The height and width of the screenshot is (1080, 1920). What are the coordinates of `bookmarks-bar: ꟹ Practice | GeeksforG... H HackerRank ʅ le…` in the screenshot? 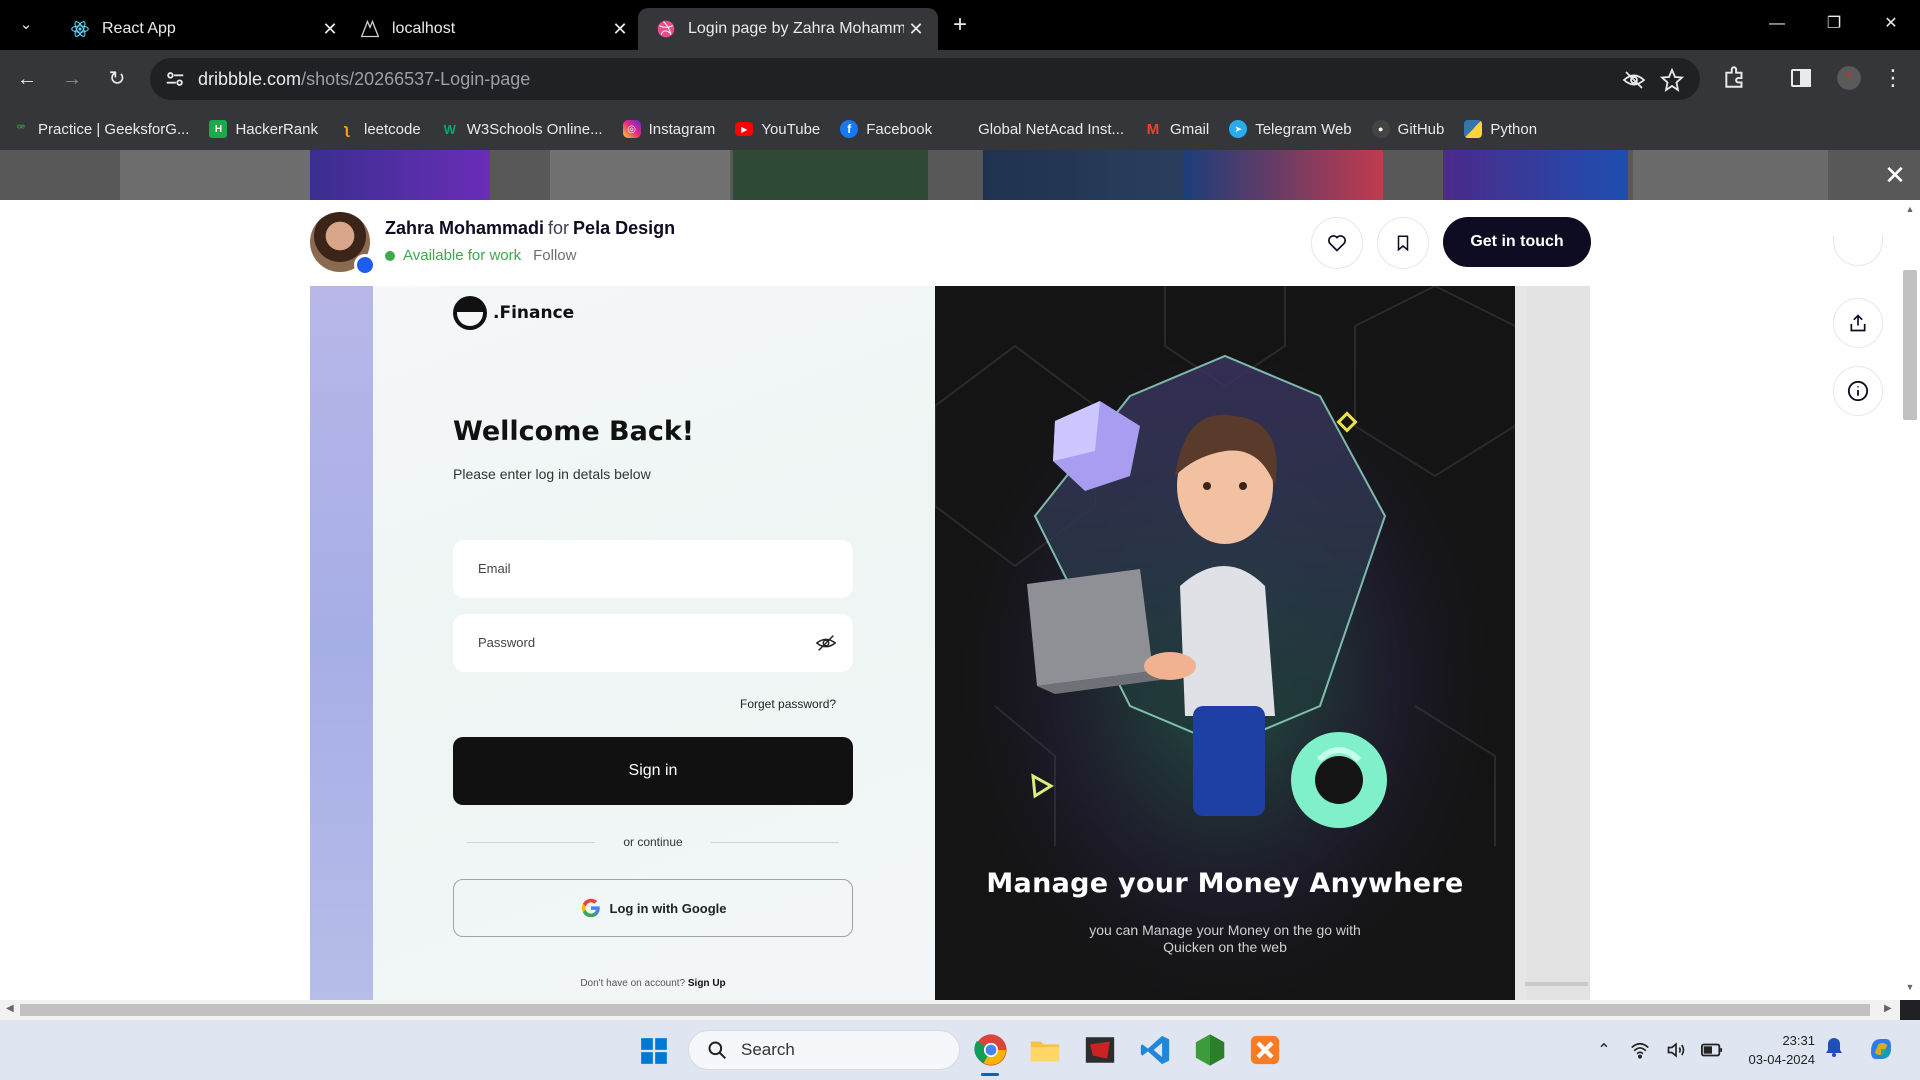 It's located at (960, 129).